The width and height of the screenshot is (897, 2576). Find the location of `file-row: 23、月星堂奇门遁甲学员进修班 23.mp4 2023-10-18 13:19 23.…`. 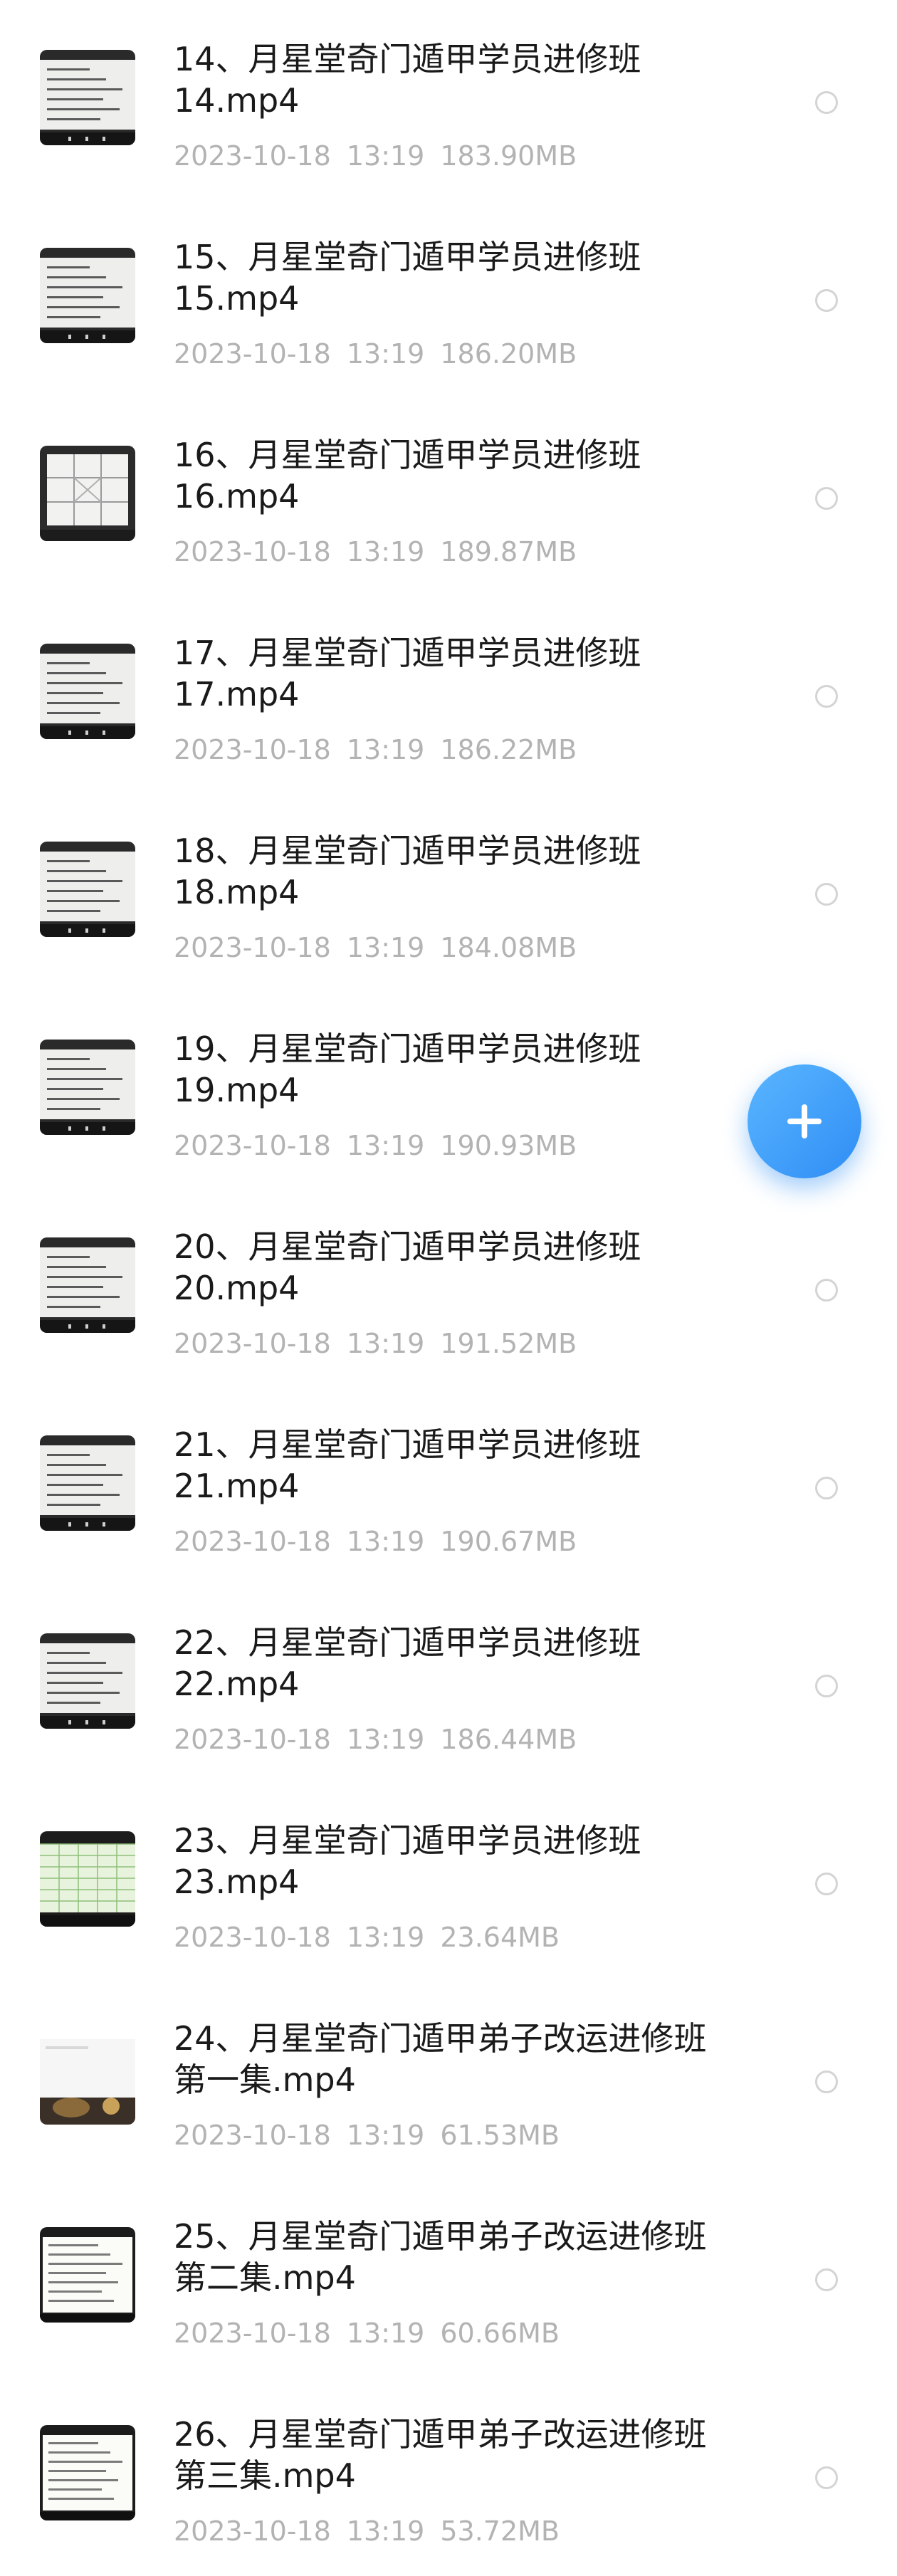

file-row: 23、月星堂奇门遁甲学员进修班 23.mp4 2023-10-18 13:19 23.… is located at coordinates (448, 1880).